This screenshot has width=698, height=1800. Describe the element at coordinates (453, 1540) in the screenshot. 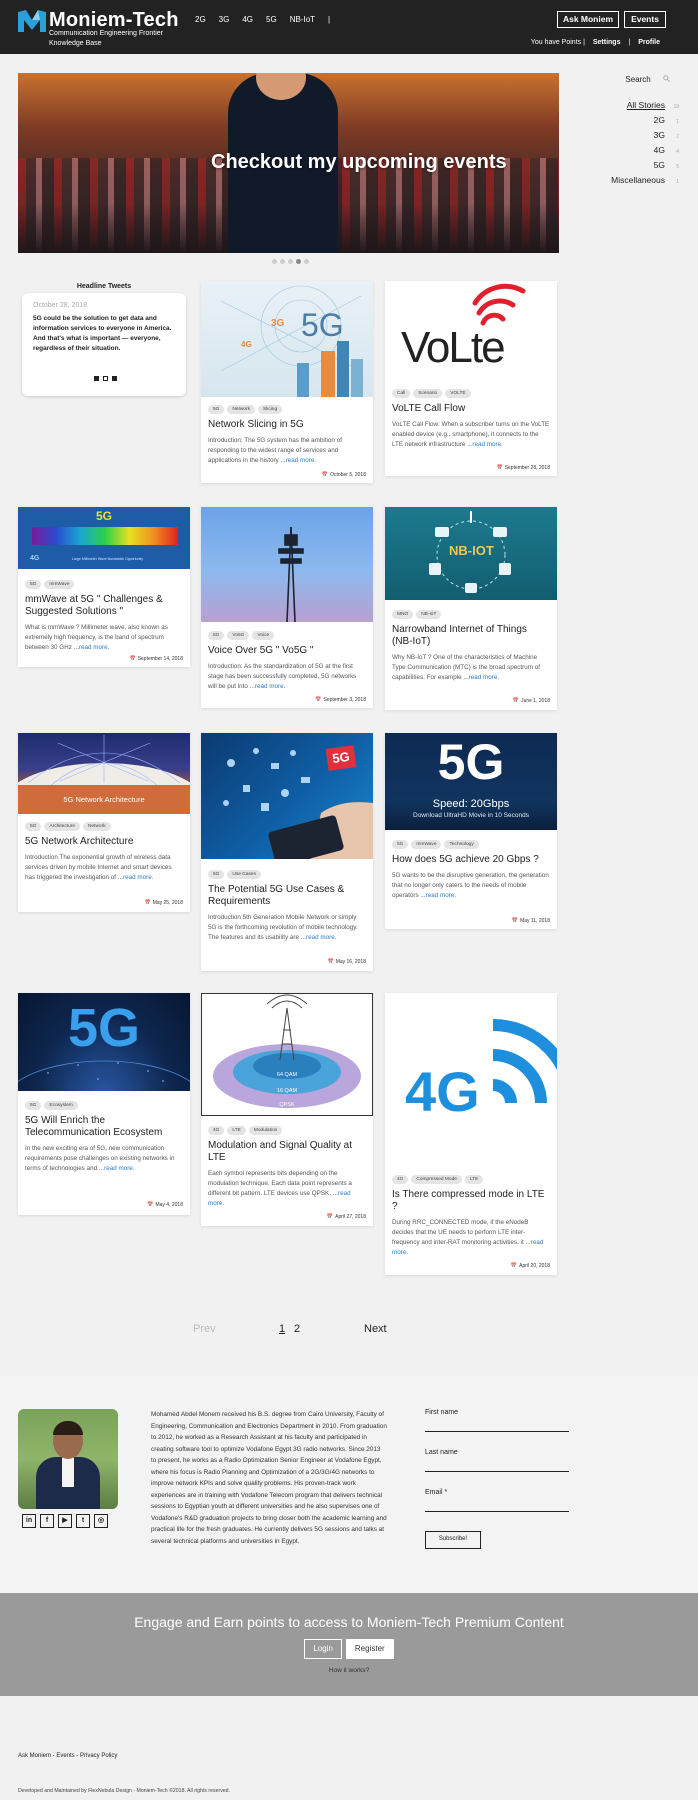

I see `subscribe-button: Subscribe!` at that location.